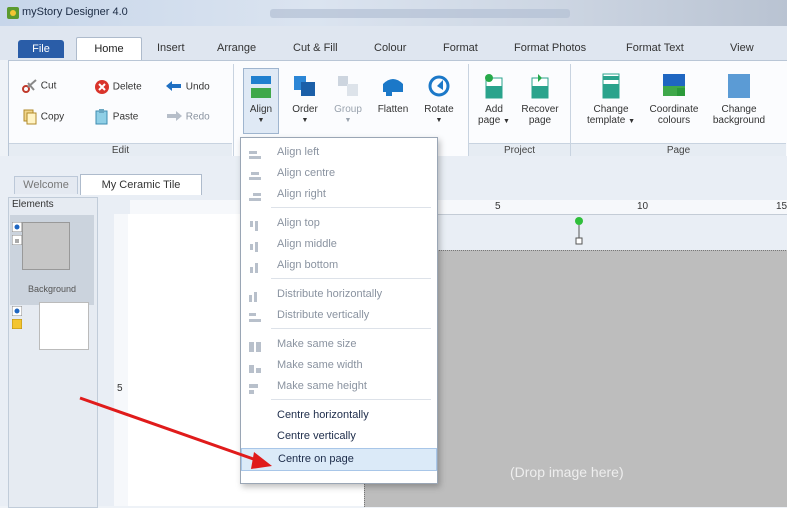 This screenshot has width=787, height=508. What do you see at coordinates (261, 101) in the screenshot?
I see `align-button: Align ▼` at bounding box center [261, 101].